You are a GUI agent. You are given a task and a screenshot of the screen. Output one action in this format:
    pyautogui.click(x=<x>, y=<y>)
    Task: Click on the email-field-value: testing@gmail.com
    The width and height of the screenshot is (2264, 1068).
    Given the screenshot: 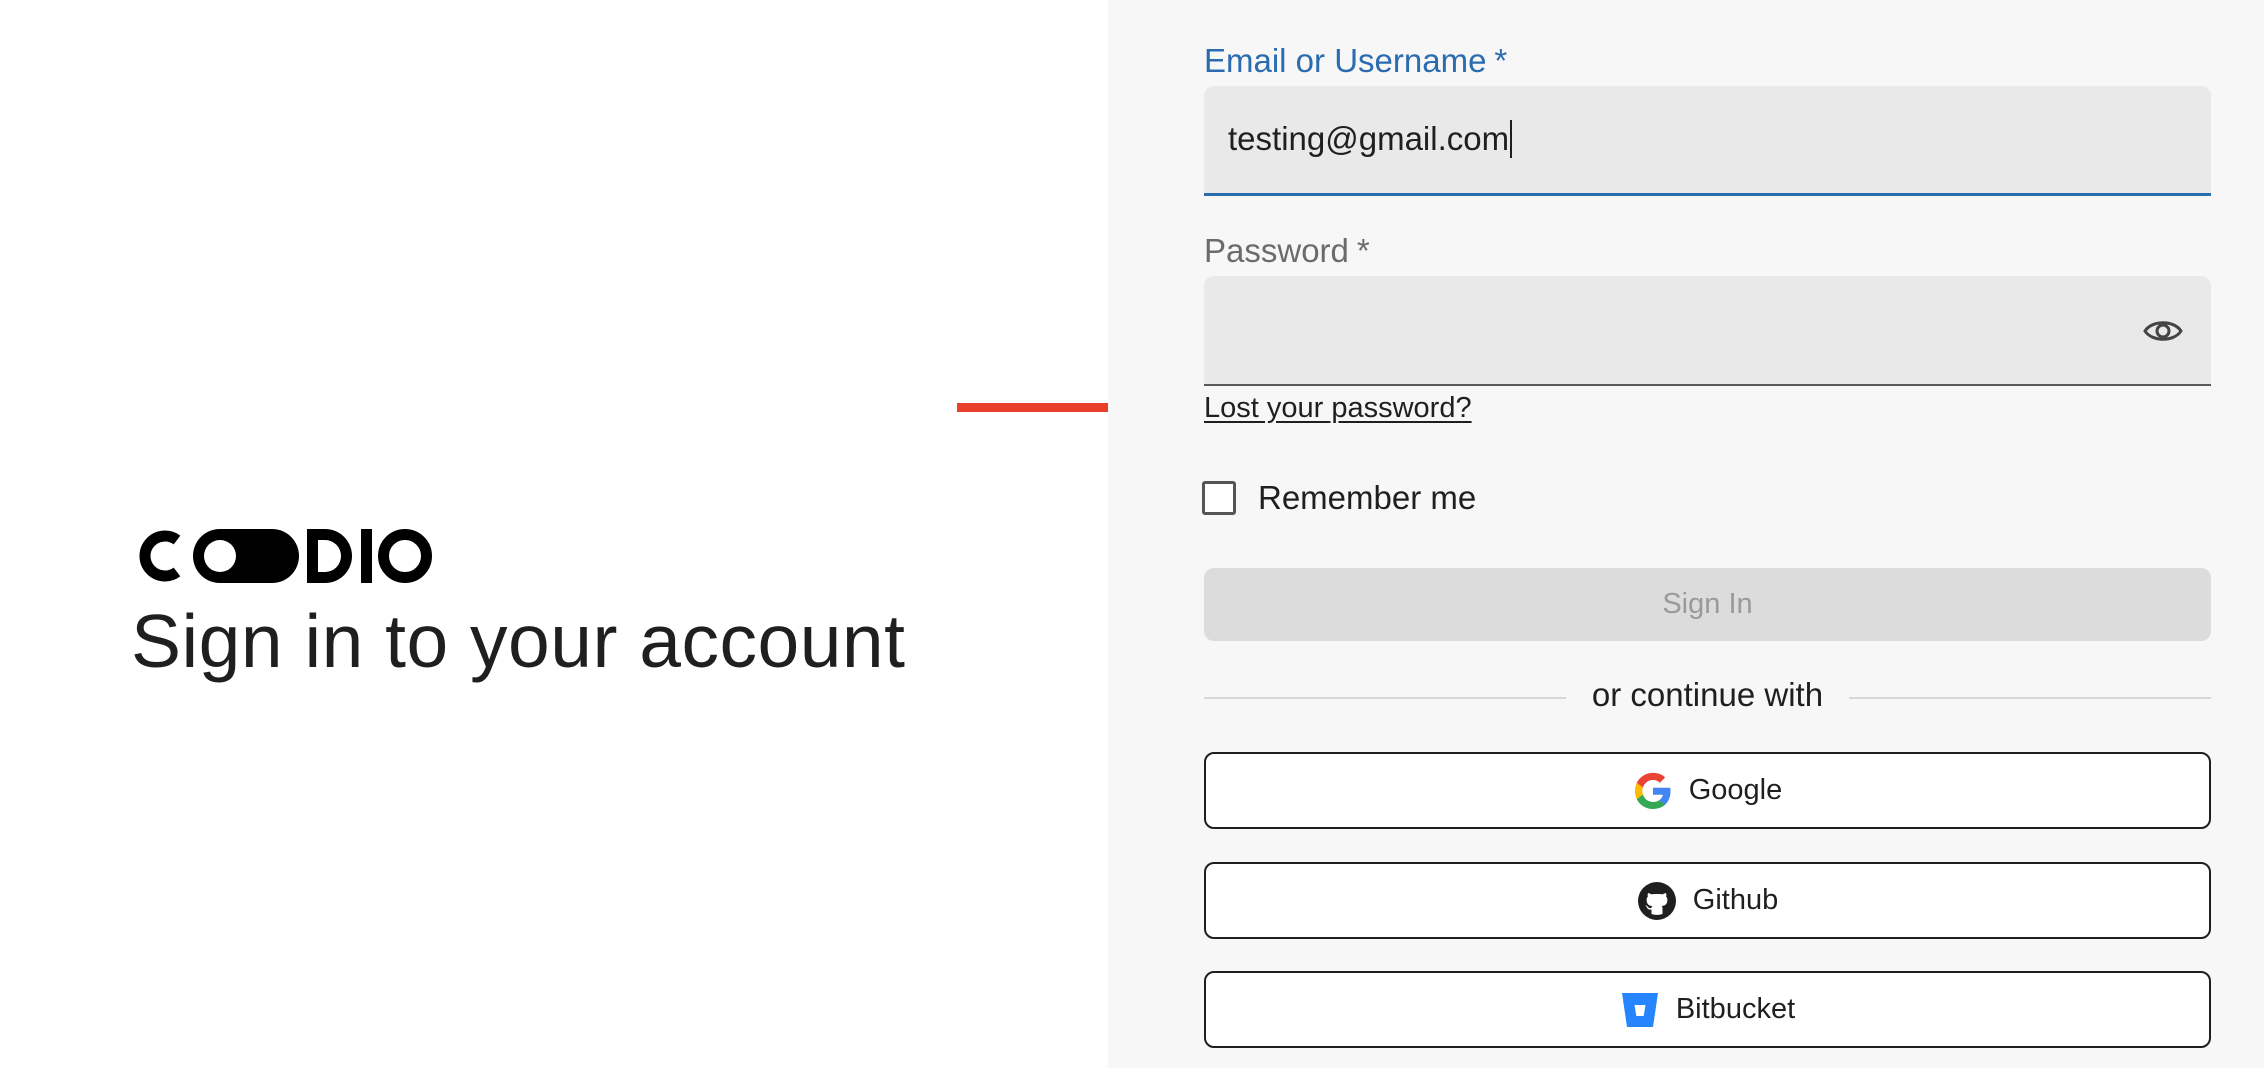 What is the action you would take?
    pyautogui.click(x=1370, y=139)
    